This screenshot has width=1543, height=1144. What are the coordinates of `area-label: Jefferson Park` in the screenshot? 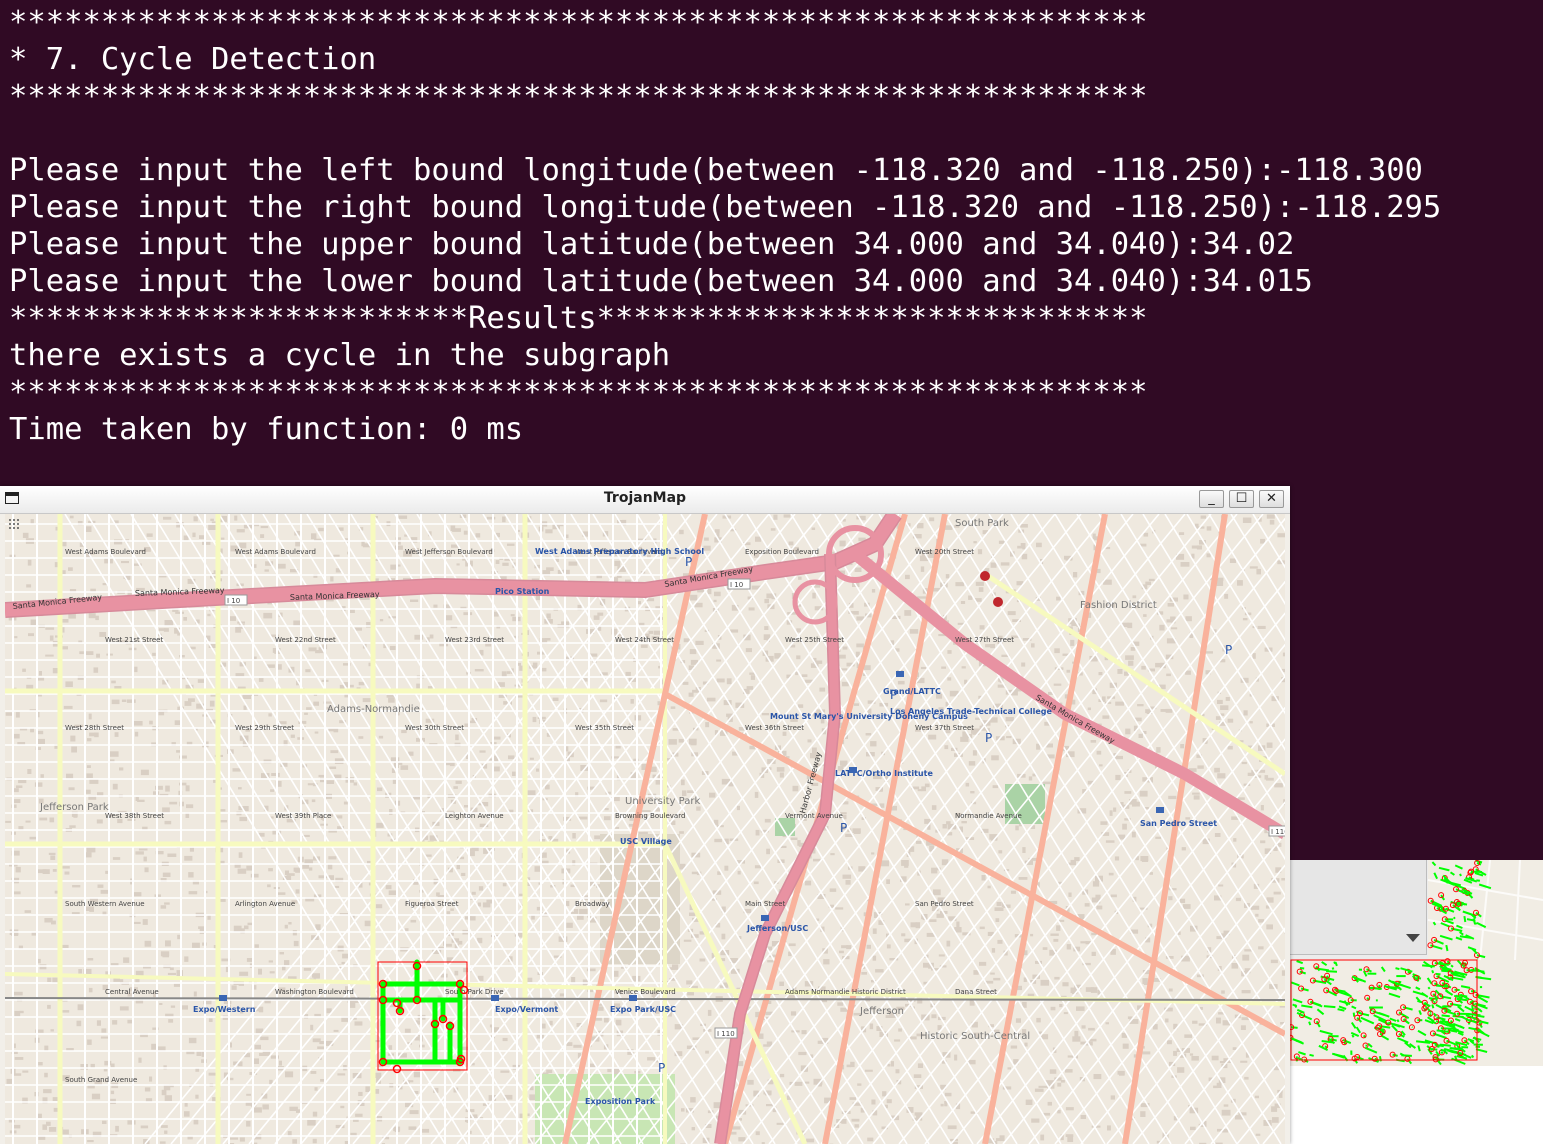 It's located at (74, 807).